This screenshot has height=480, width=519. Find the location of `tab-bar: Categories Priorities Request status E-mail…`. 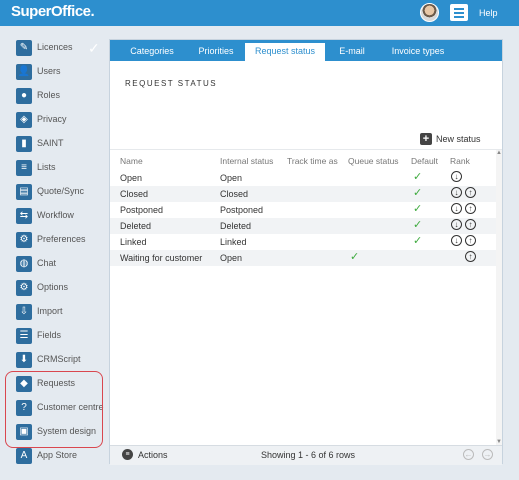

tab-bar: Categories Priorities Request status E-mail… is located at coordinates (306, 50).